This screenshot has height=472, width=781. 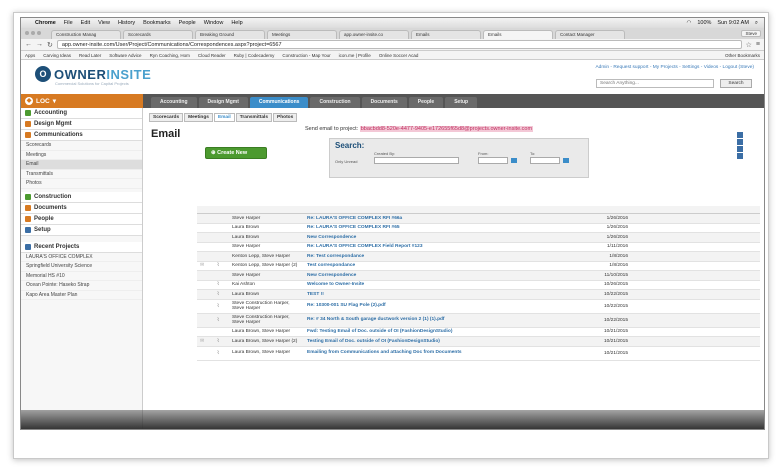 What do you see at coordinates (81, 184) in the screenshot?
I see `sidebar-subitem-photos: Photos` at bounding box center [81, 184].